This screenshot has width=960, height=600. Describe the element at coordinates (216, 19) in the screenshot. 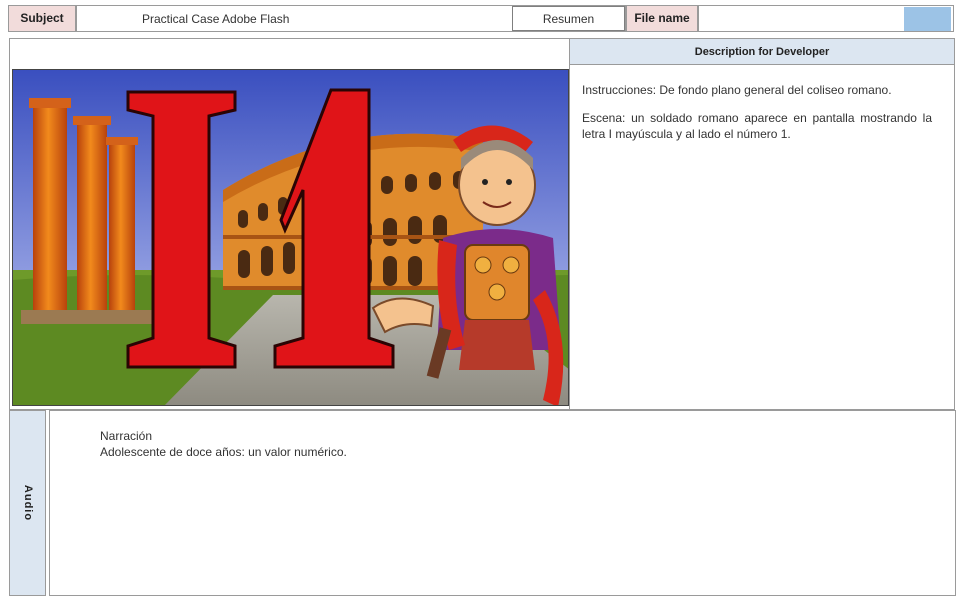

I see `subject-value: Practical Case Adobe Flash` at that location.